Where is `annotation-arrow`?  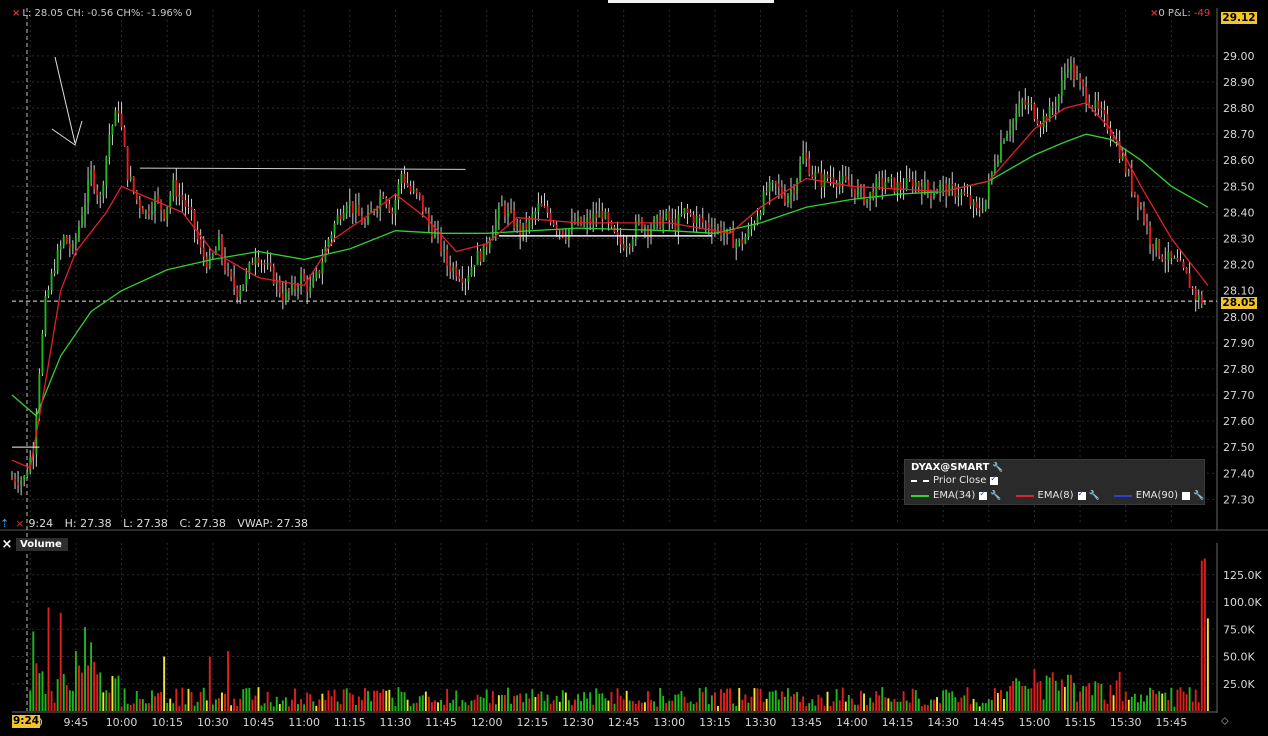
annotation-arrow is located at coordinates (65, 100).